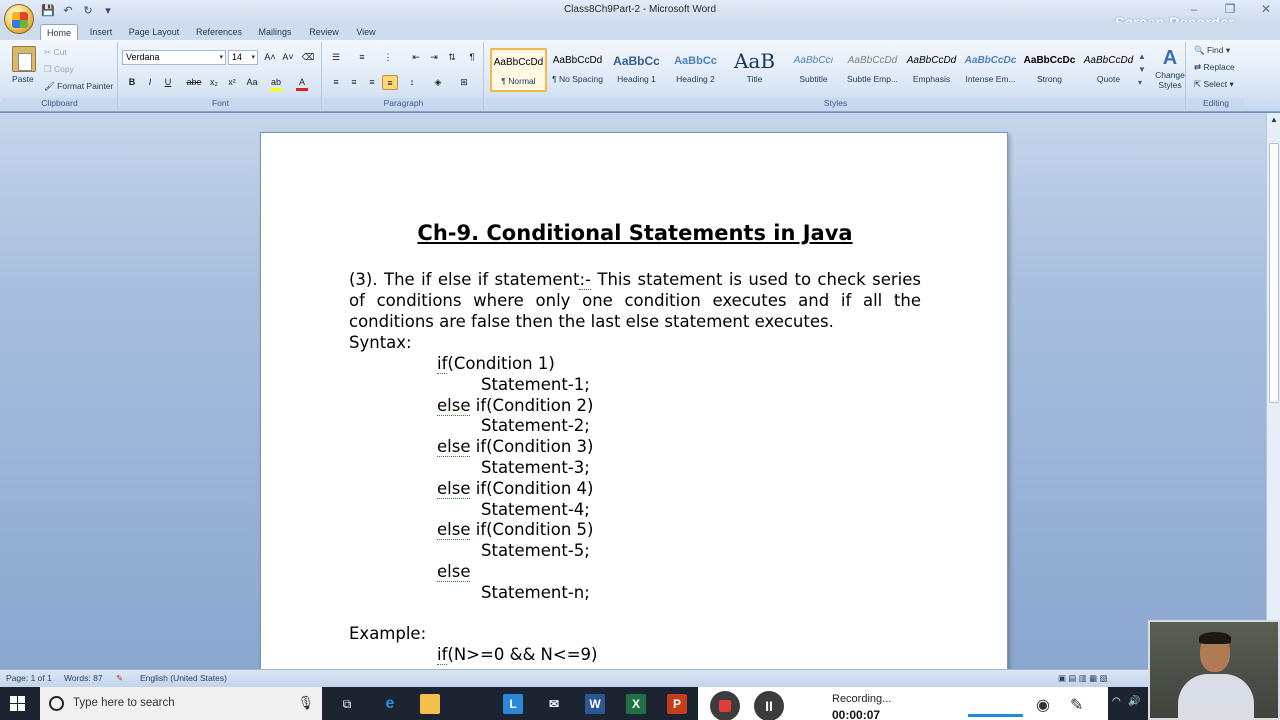 This screenshot has width=1280, height=720. I want to click on pen-icon: ✎, so click(1076, 705).